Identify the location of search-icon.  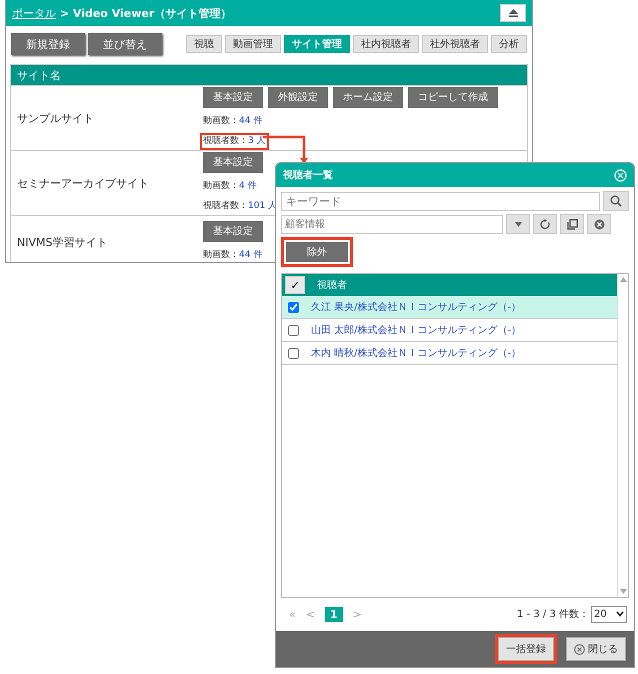
(616, 201).